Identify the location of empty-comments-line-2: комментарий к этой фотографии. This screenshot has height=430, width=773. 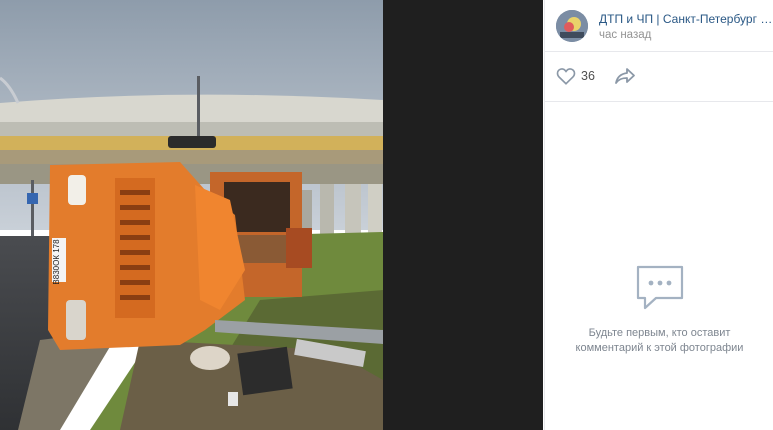
(659, 348).